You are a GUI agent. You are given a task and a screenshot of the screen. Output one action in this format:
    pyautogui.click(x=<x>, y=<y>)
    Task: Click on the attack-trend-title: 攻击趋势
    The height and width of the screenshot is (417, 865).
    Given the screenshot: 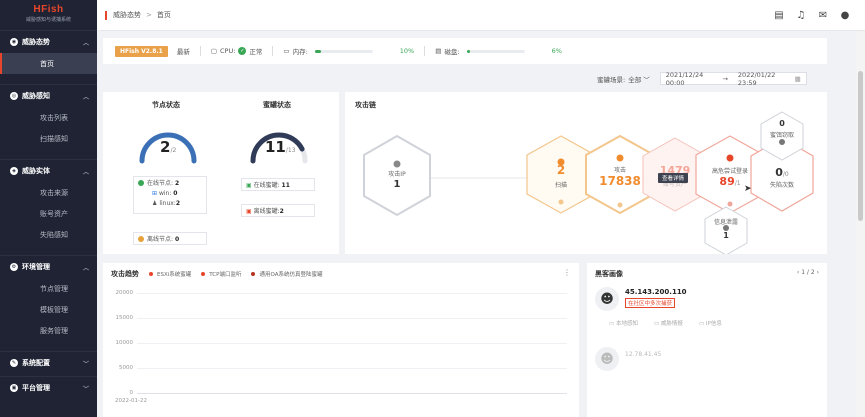 What is the action you would take?
    pyautogui.click(x=125, y=274)
    